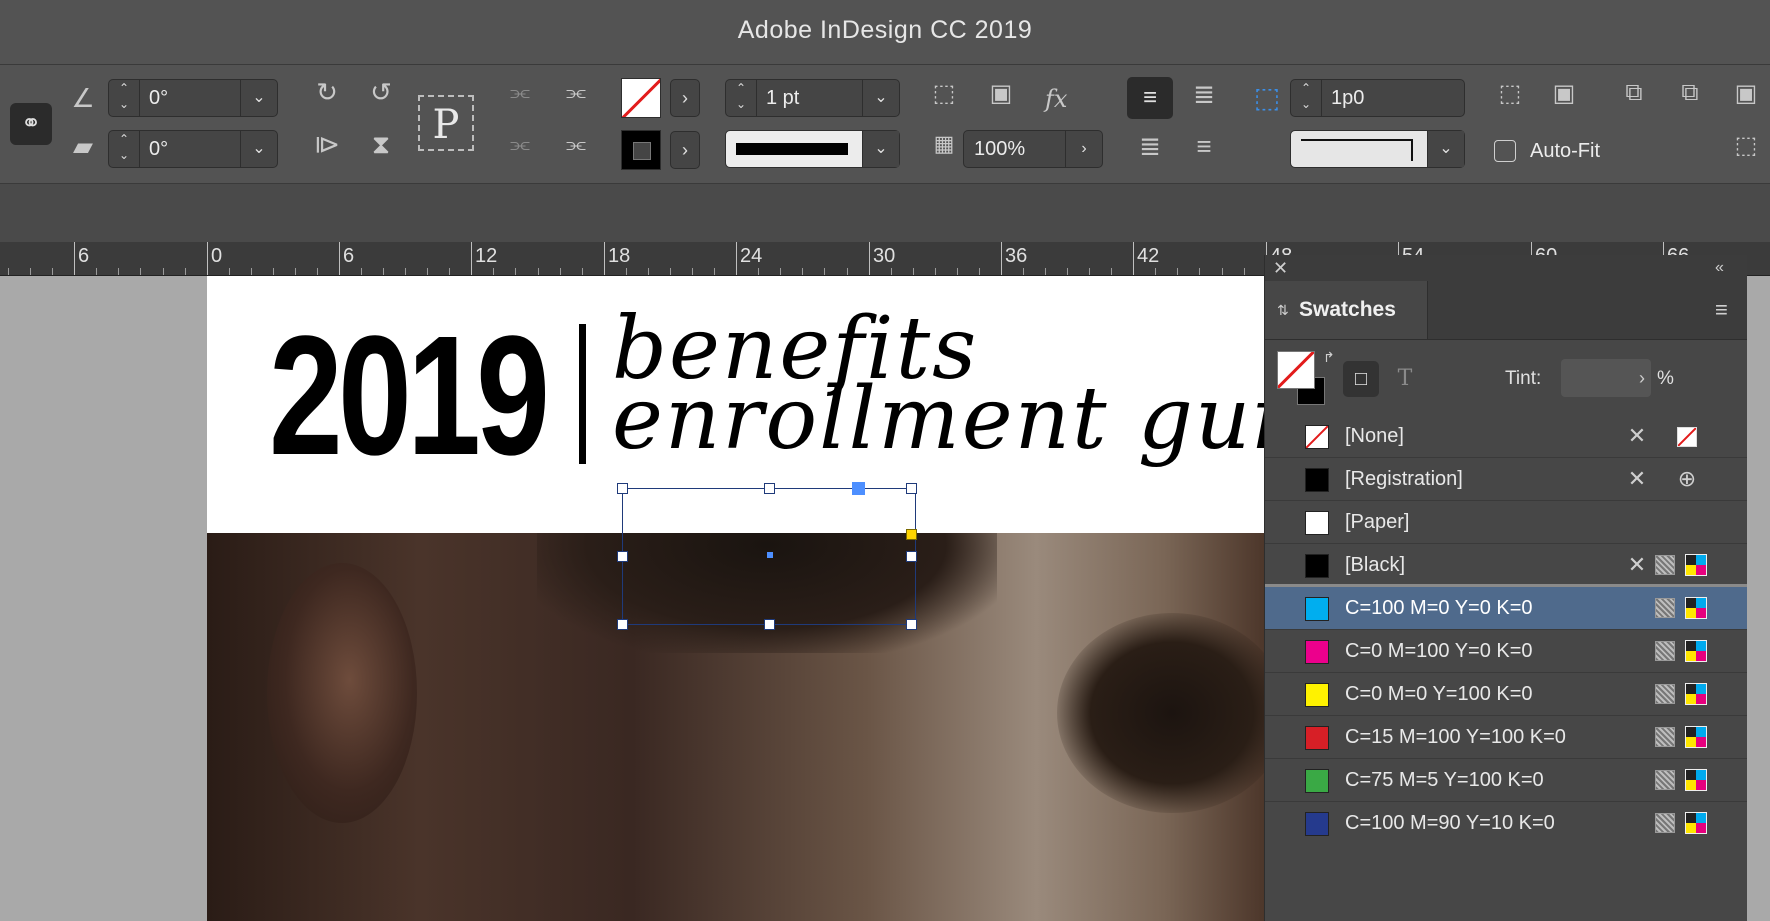  What do you see at coordinates (409, 396) in the screenshot?
I see `headline-year: 2019` at bounding box center [409, 396].